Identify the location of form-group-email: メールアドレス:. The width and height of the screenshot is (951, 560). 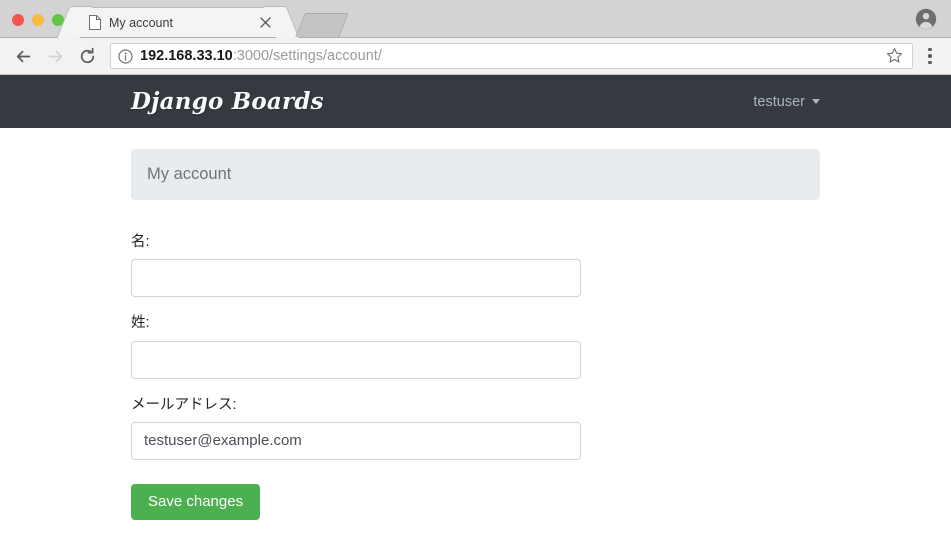
(475, 427).